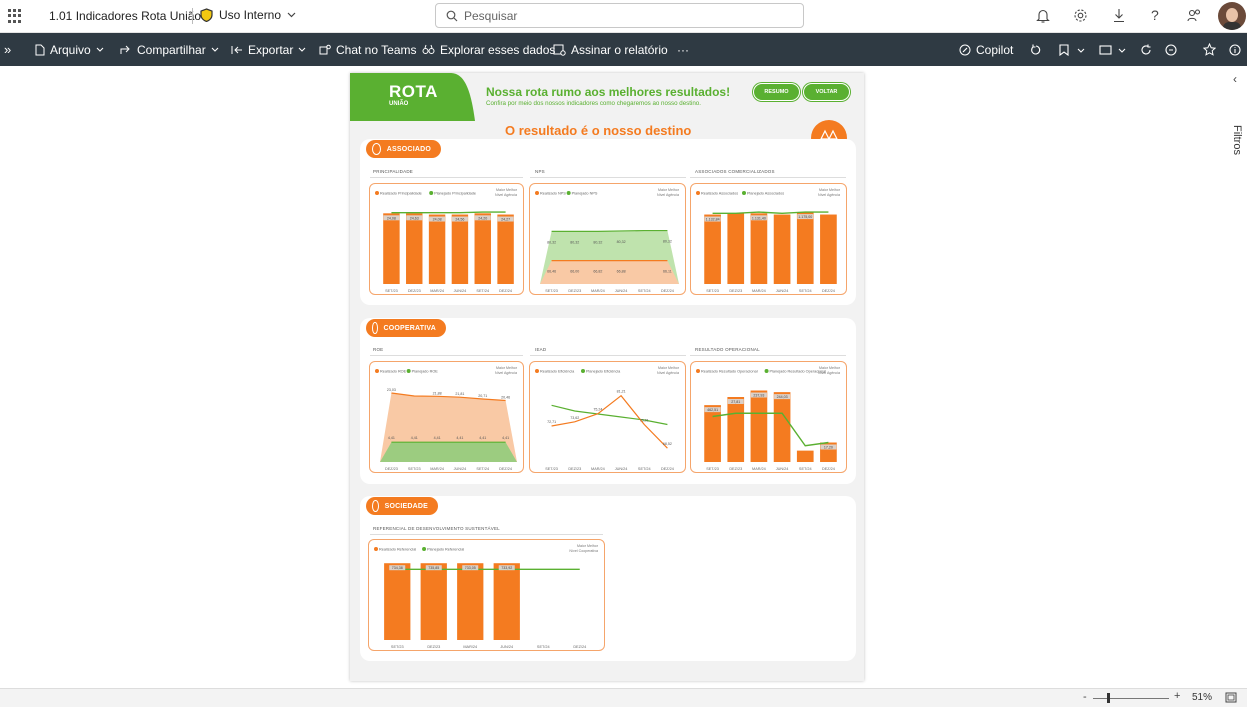 The width and height of the screenshot is (1247, 707). Describe the element at coordinates (1108, 698) in the screenshot. I see `zoom-slider-thumb` at that location.